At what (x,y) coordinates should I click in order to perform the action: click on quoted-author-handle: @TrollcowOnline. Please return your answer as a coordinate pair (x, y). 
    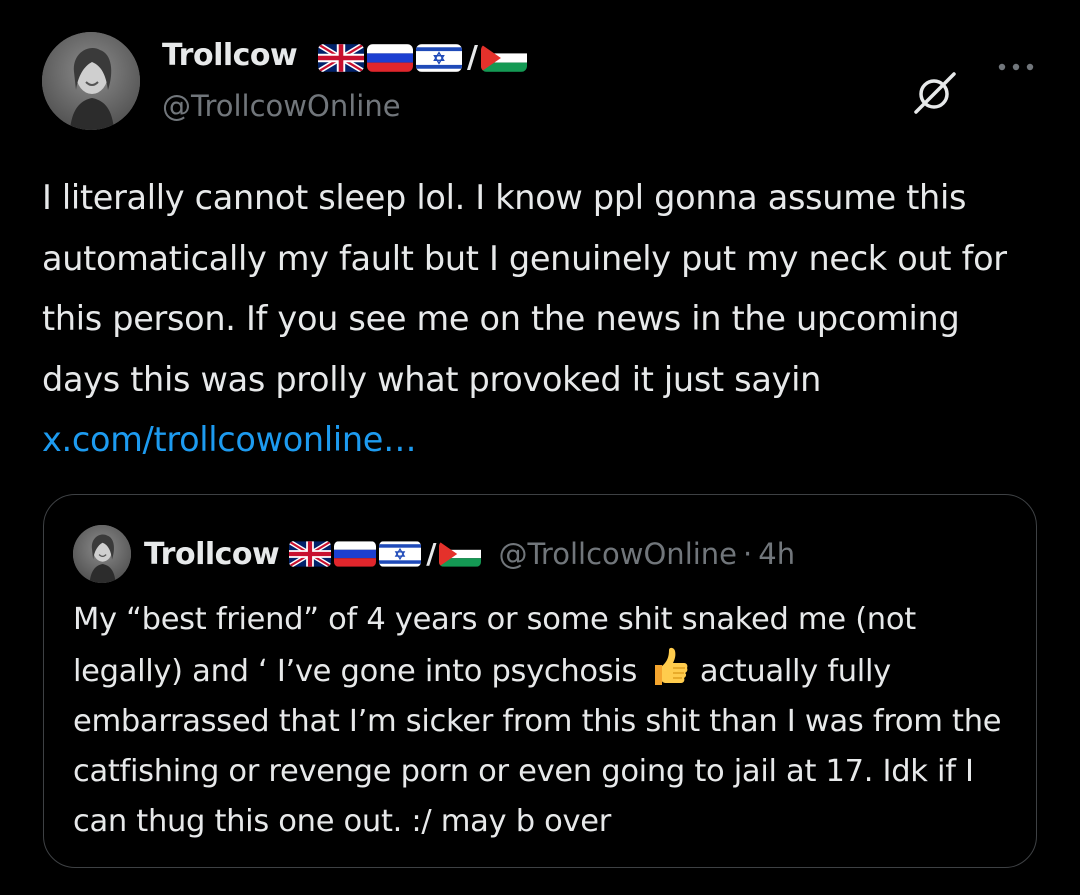
    Looking at the image, I should click on (617, 554).